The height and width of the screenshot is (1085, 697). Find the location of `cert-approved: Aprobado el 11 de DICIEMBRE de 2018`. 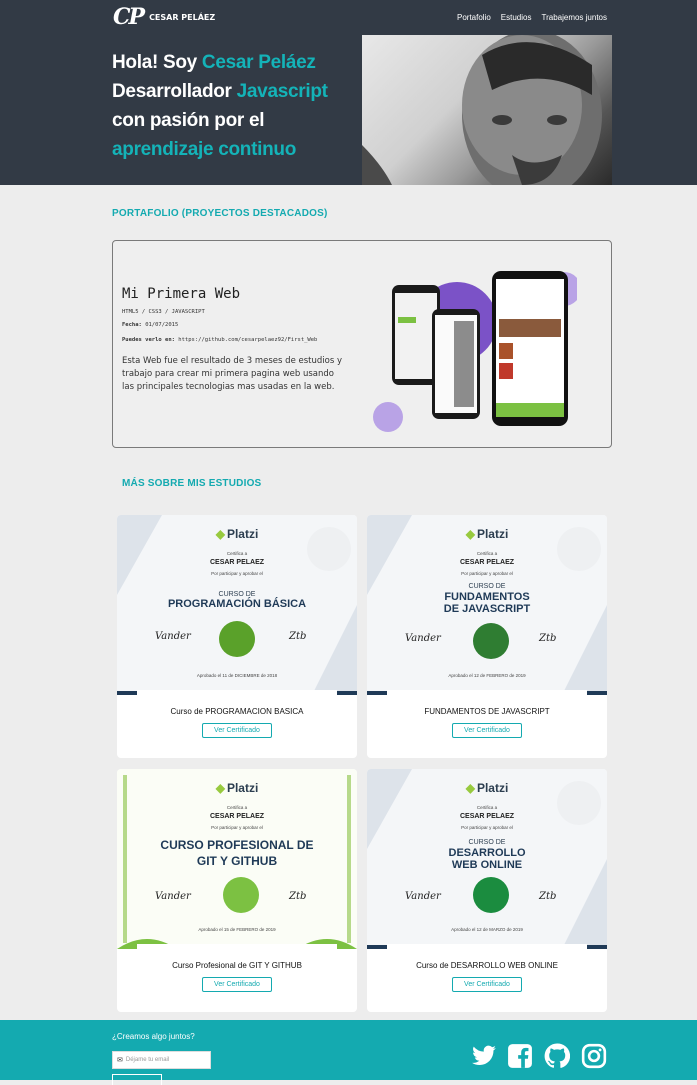

cert-approved: Aprobado el 11 de DICIEMBRE de 2018 is located at coordinates (237, 675).